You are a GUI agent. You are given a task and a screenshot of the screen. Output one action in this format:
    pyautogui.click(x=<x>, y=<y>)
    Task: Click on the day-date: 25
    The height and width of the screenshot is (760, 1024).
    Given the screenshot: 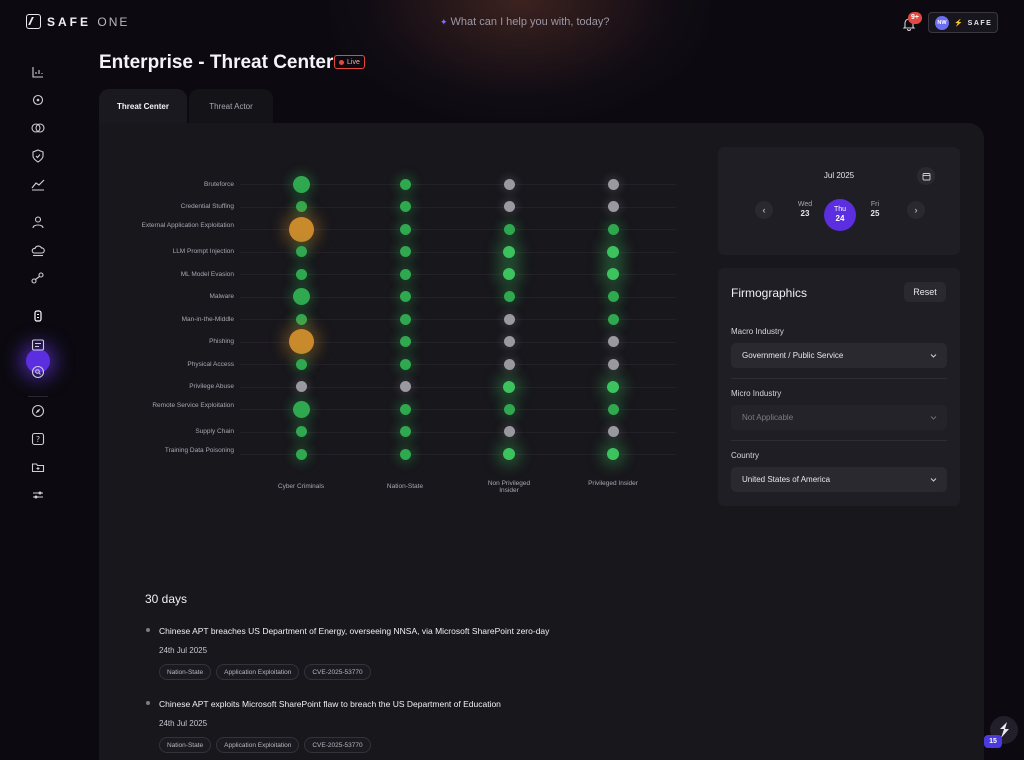 What is the action you would take?
    pyautogui.click(x=875, y=213)
    